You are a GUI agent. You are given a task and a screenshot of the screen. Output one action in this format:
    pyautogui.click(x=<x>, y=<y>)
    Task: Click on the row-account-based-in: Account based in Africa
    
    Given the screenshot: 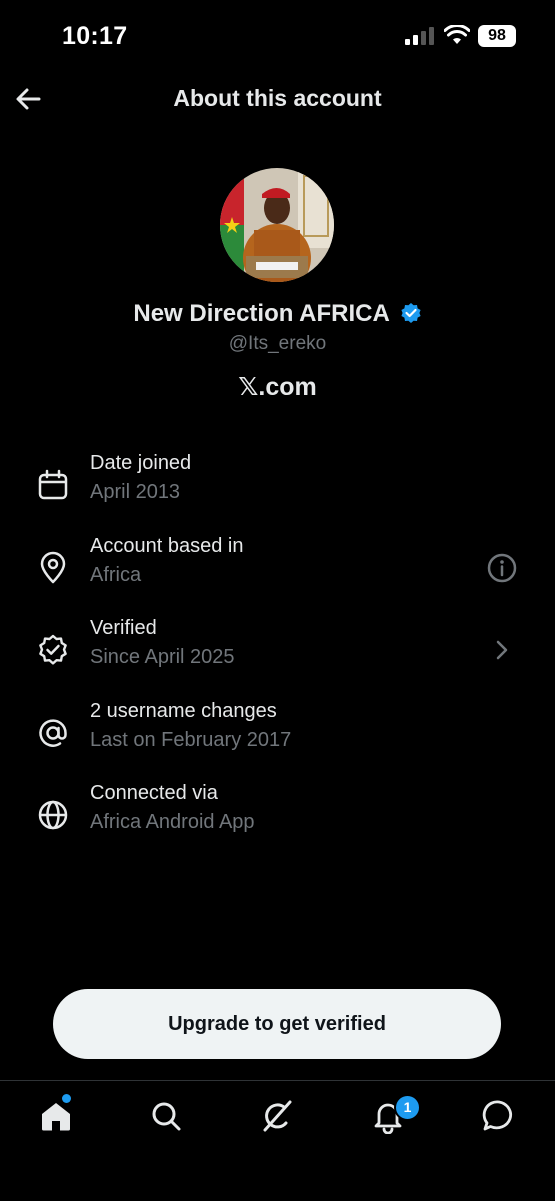 What is the action you would take?
    pyautogui.click(x=277, y=570)
    